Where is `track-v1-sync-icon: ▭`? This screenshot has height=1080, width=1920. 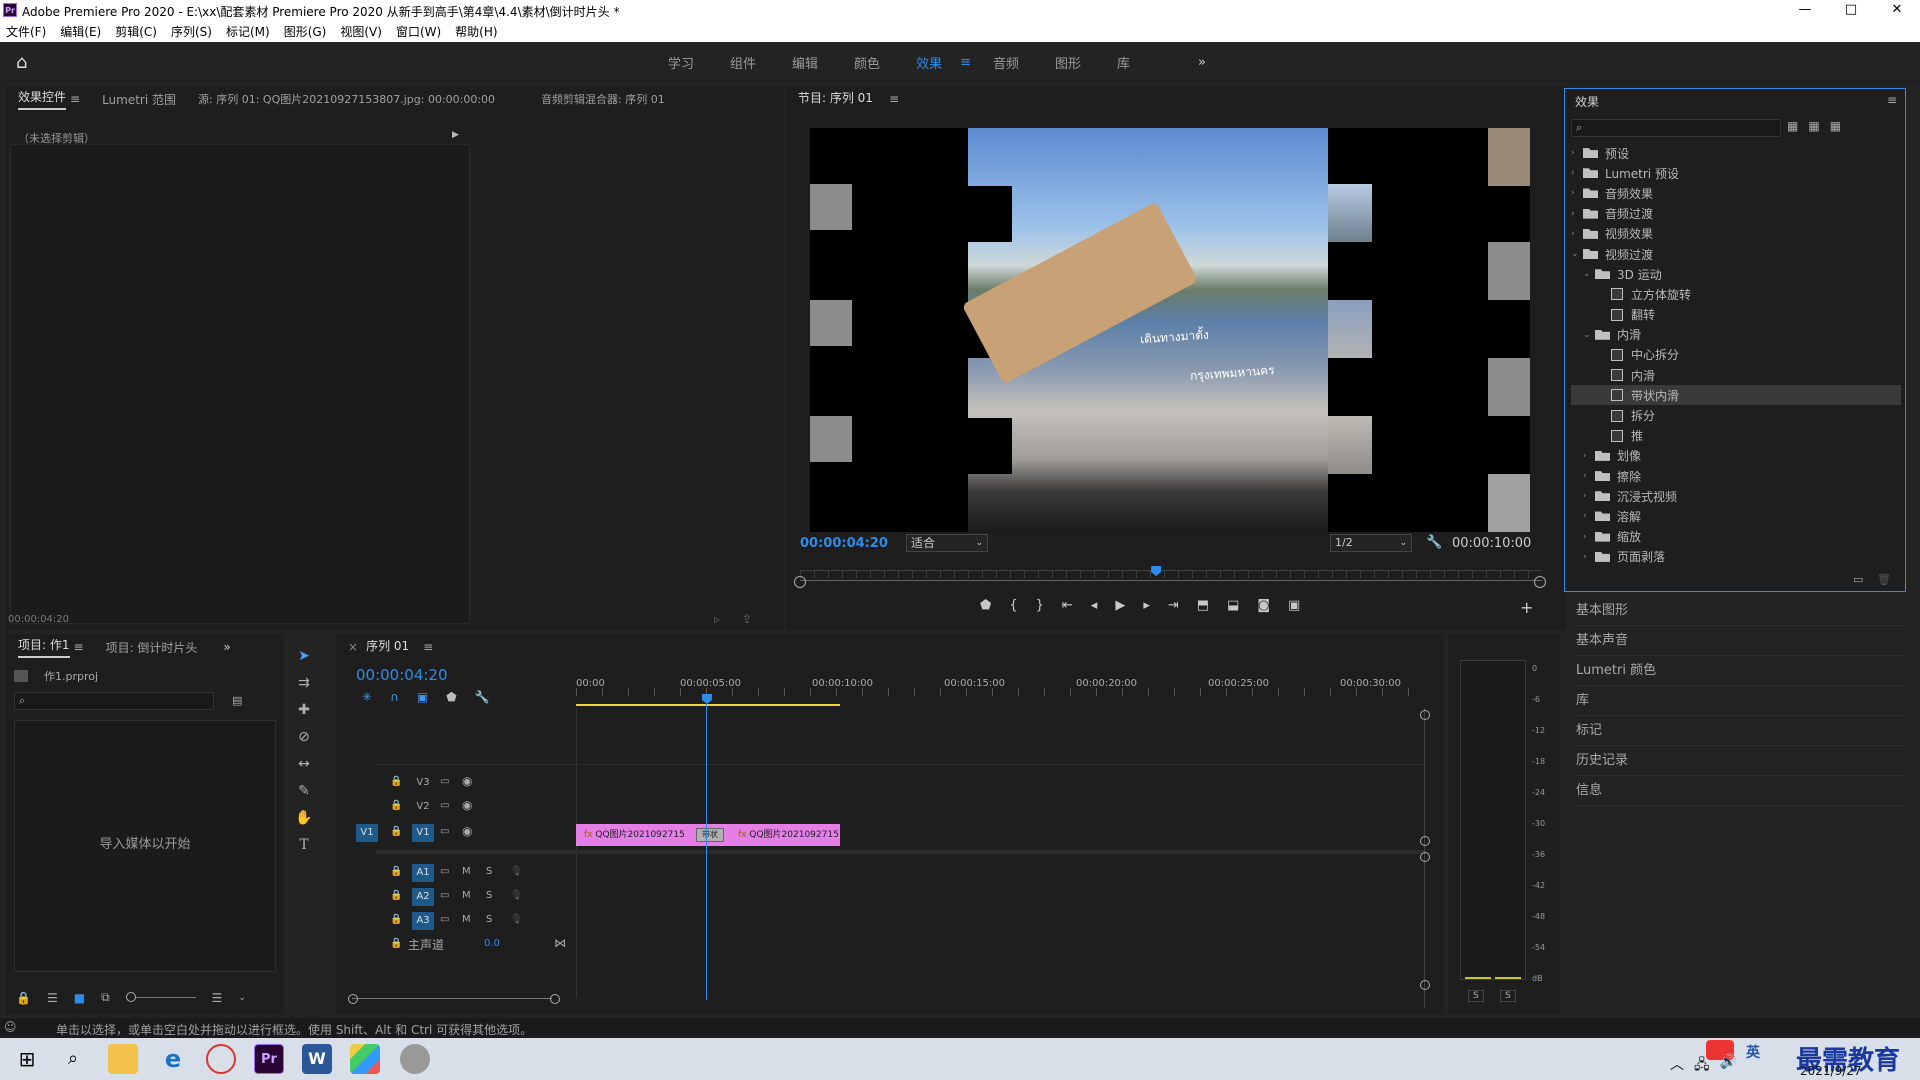
track-v1-sync-icon: ▭ is located at coordinates (444, 831).